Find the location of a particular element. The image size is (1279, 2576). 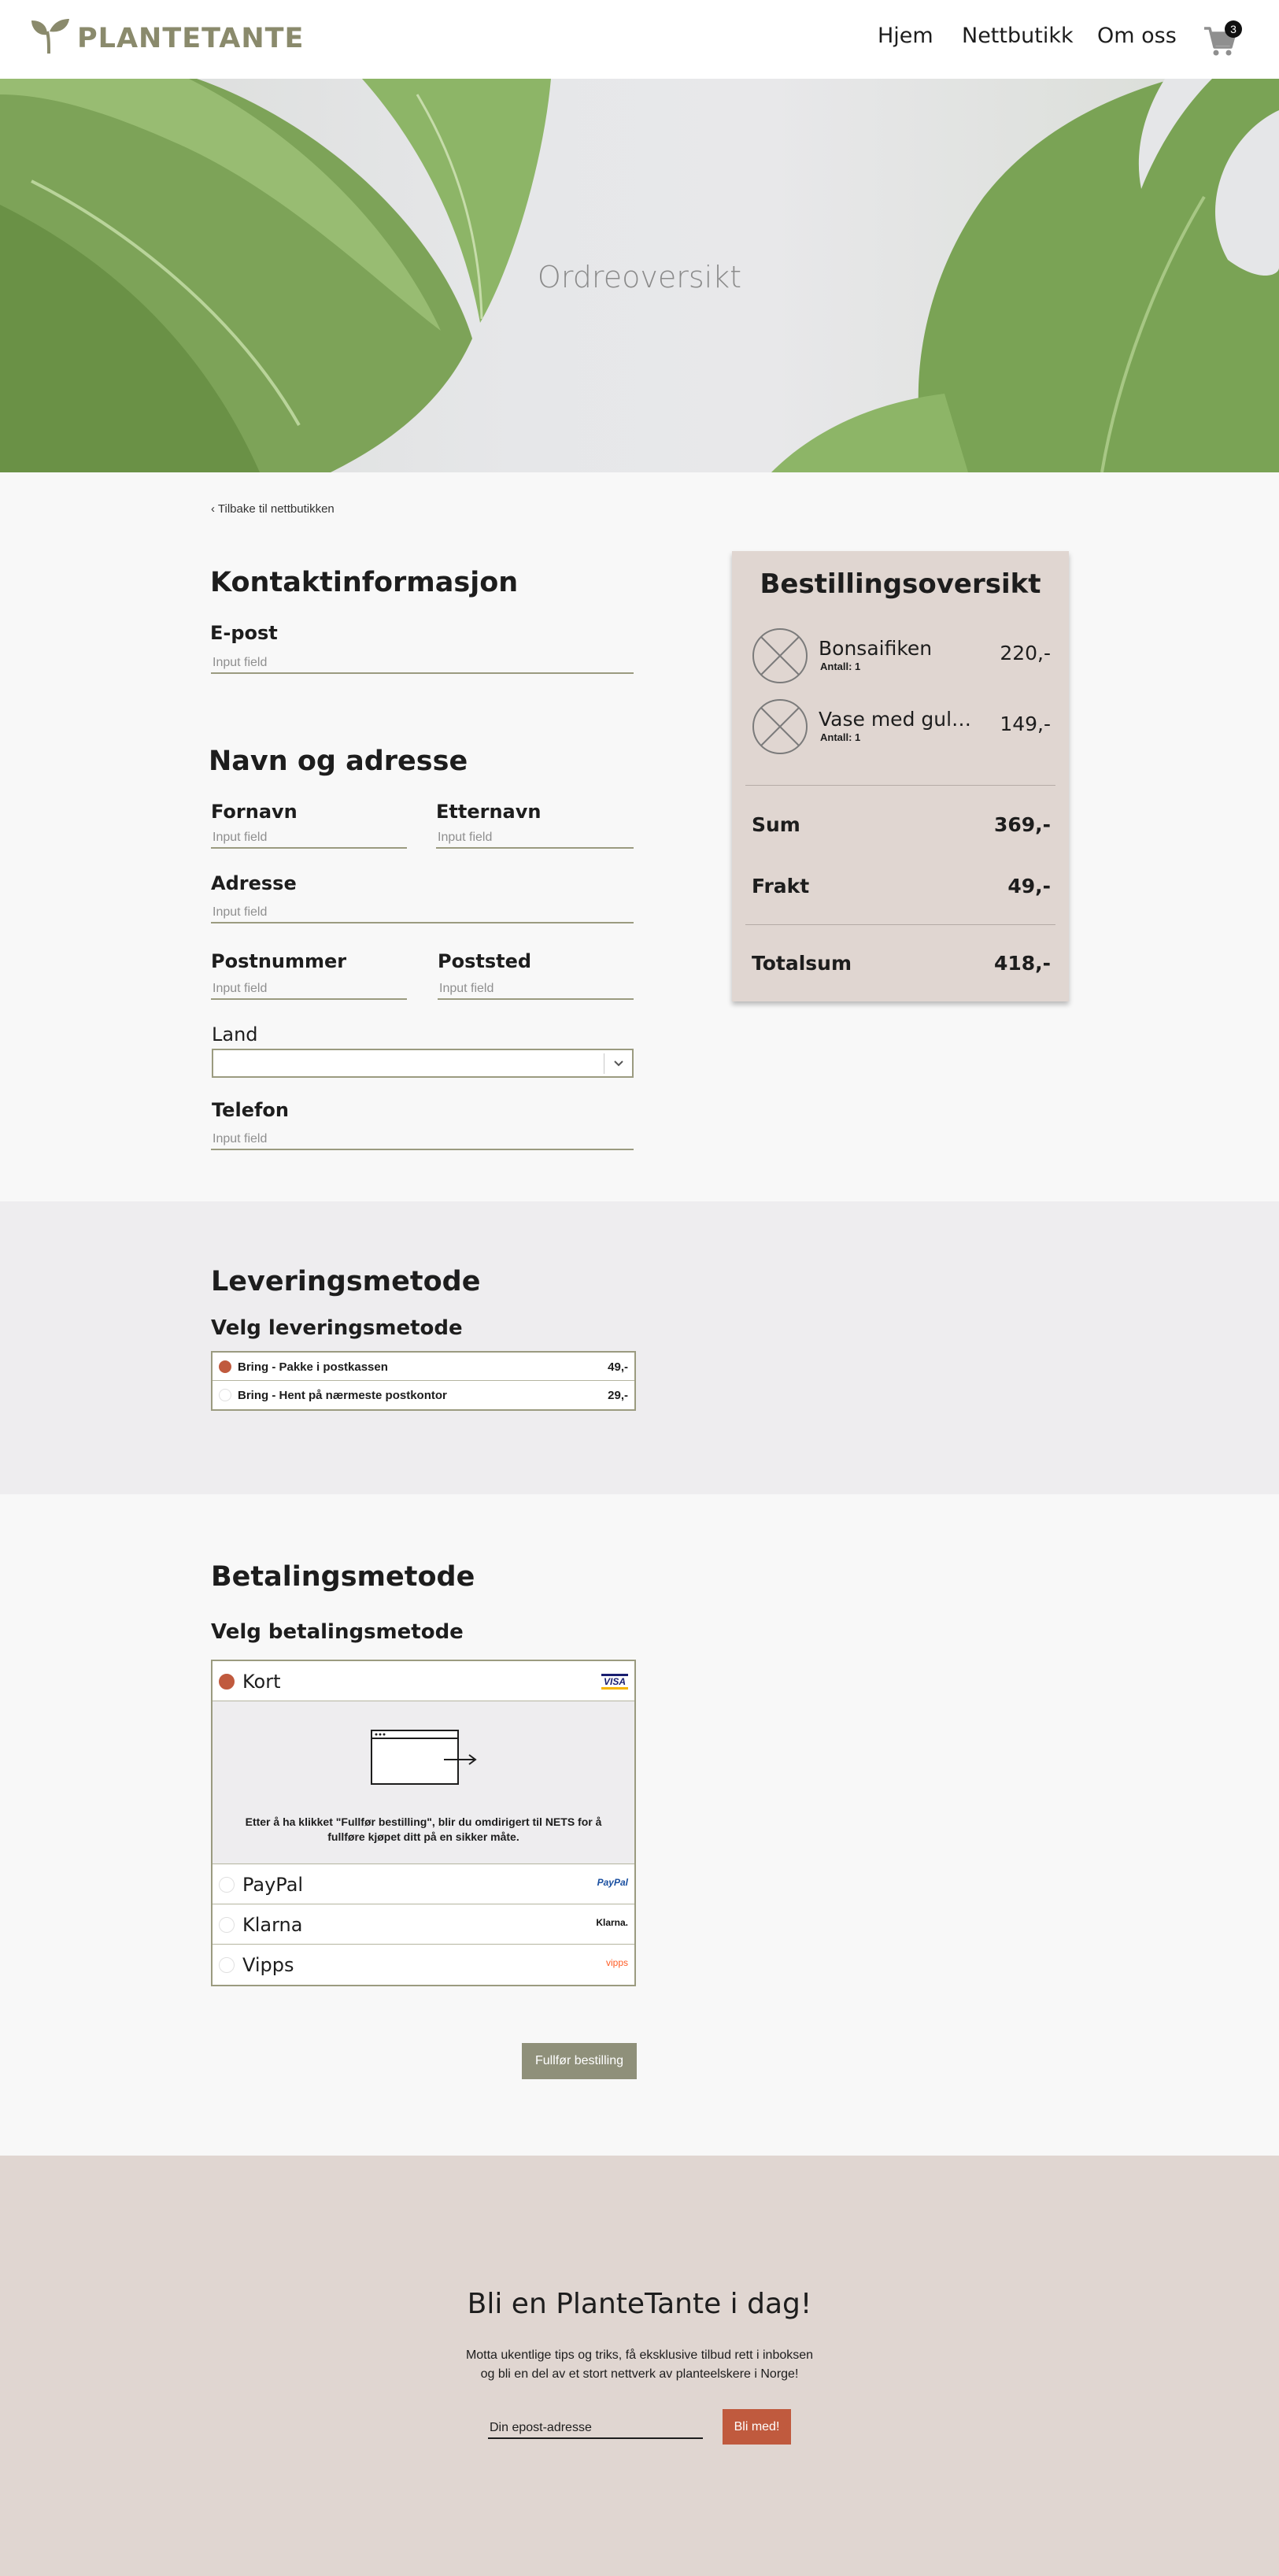

postal-code-field is located at coordinates (309, 988).